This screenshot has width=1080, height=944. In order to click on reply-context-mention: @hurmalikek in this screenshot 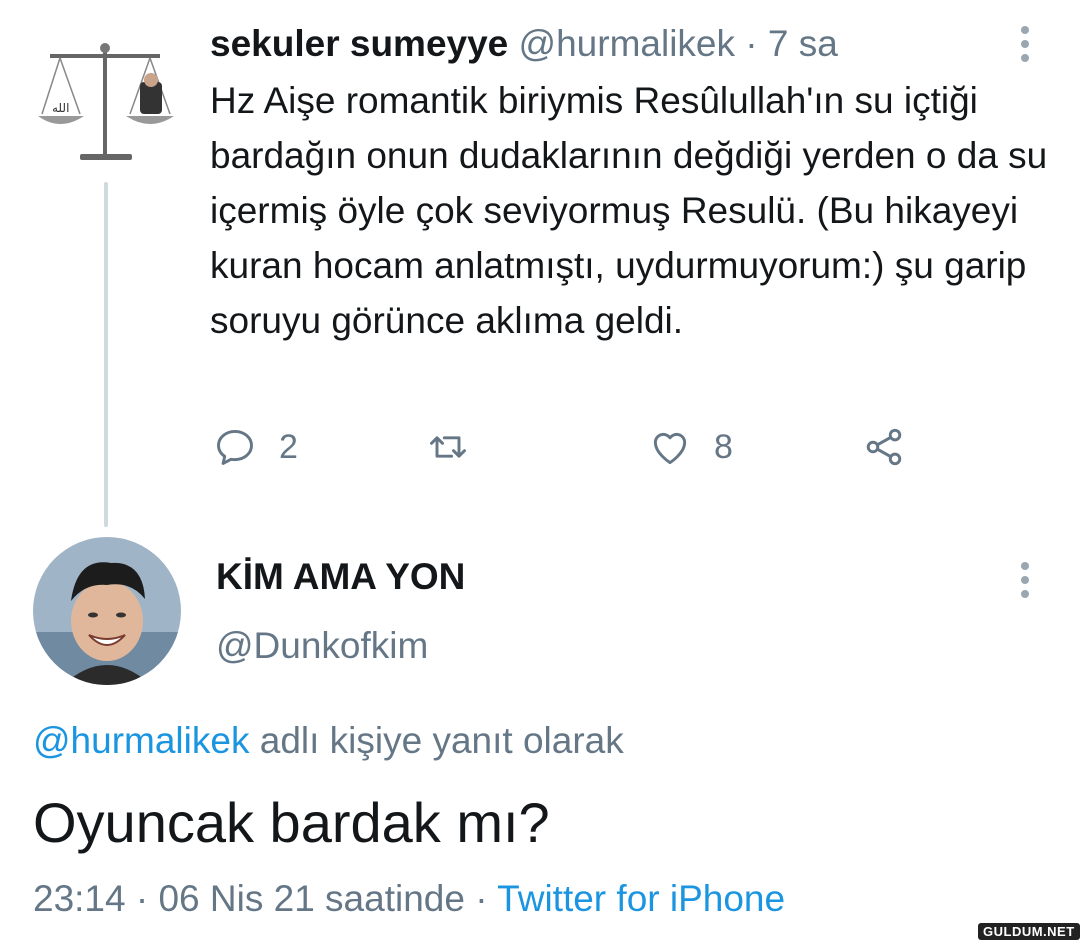, I will do `click(141, 740)`.